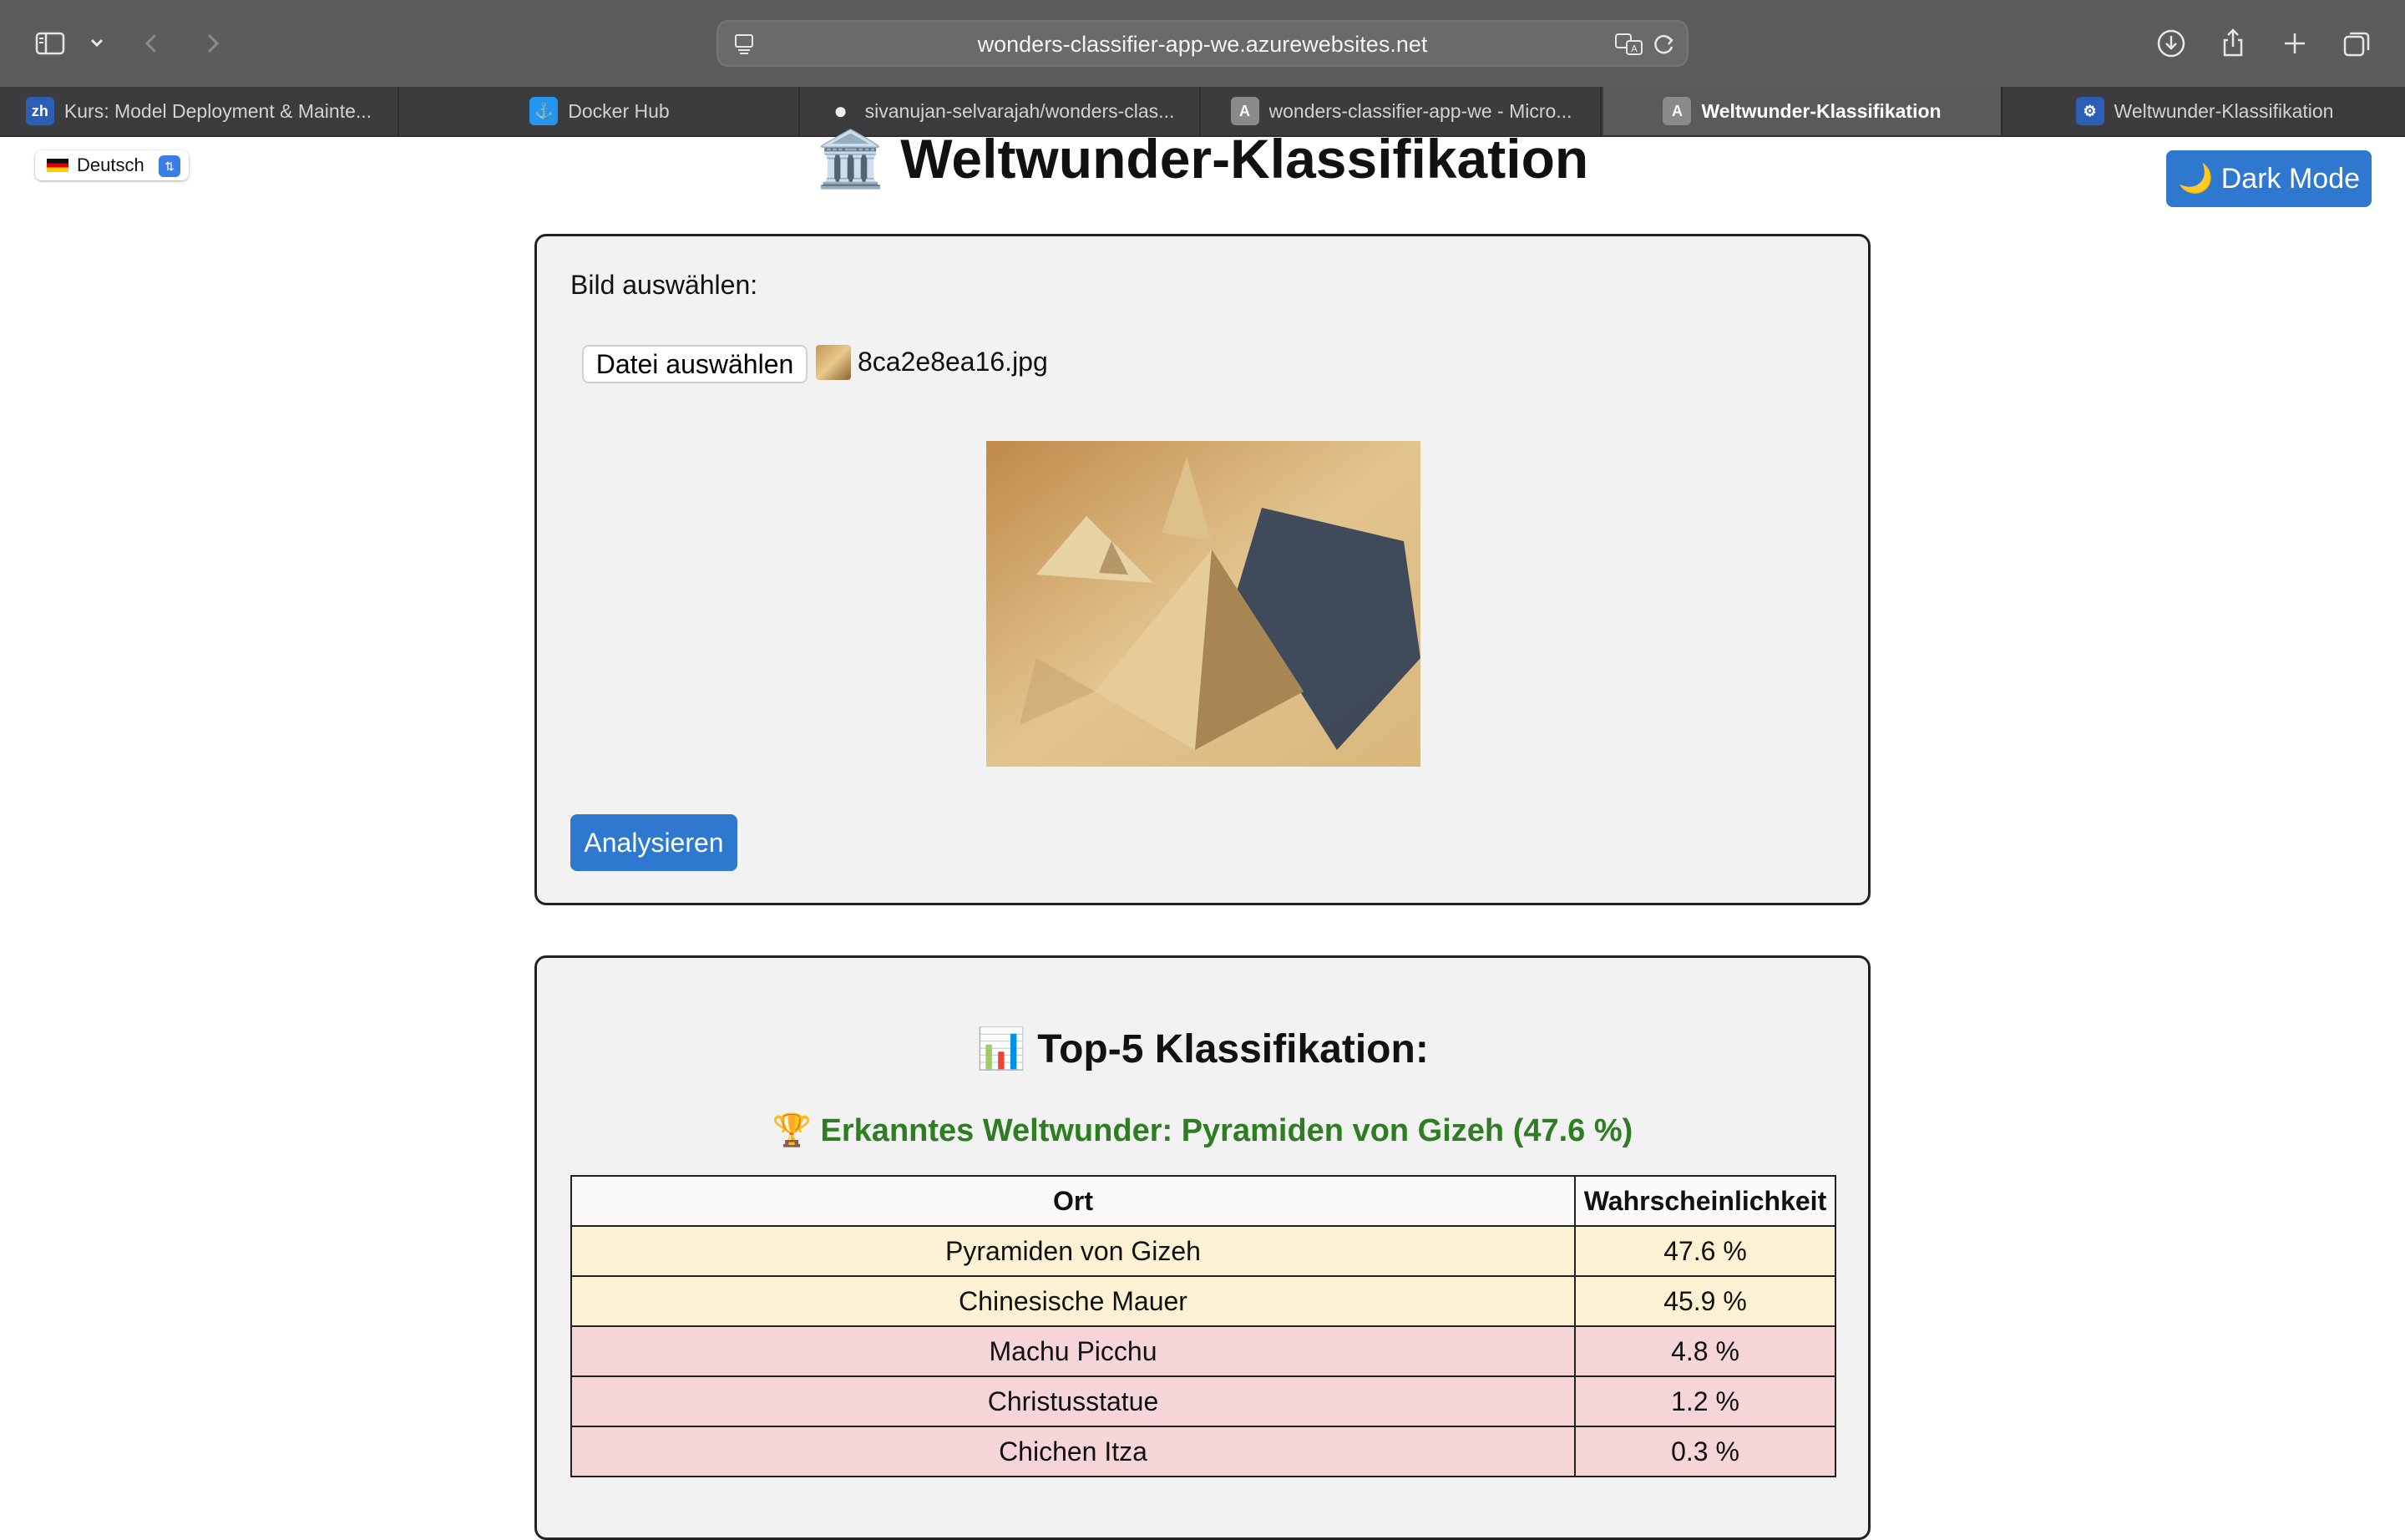 This screenshot has height=1540, width=2405. I want to click on forward-icon, so click(212, 44).